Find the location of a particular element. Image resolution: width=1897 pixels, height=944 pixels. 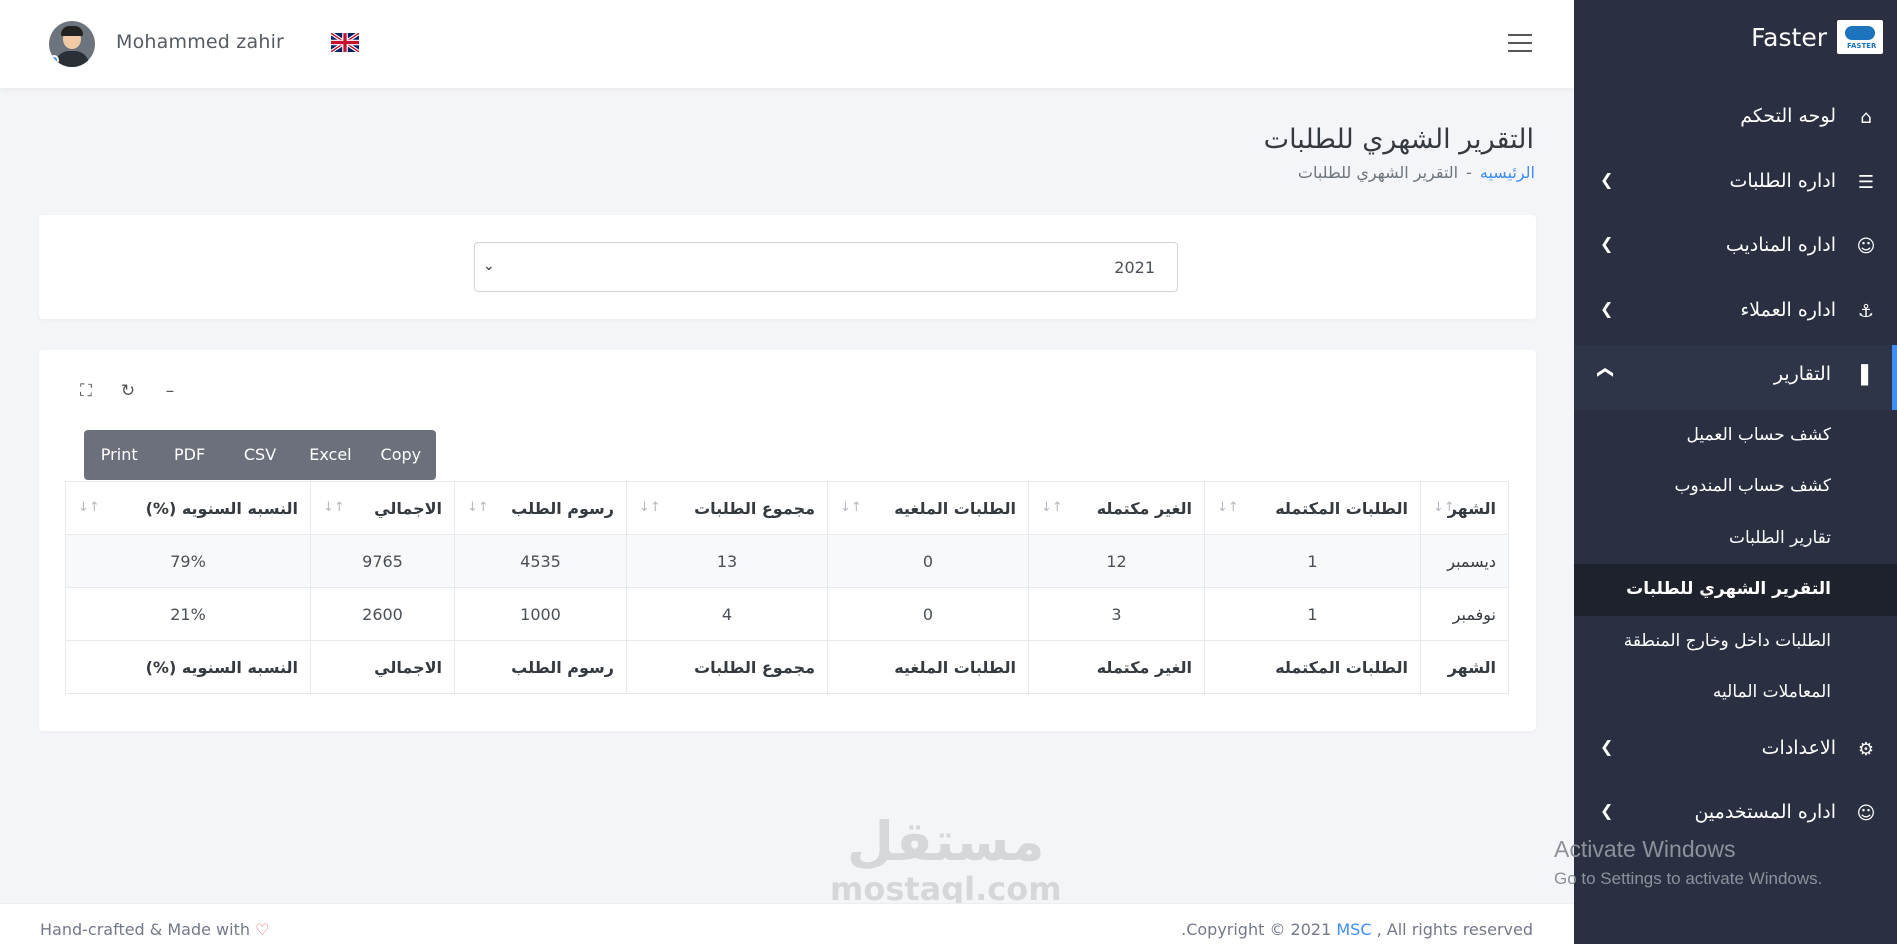

table-cell: 9765 is located at coordinates (382, 561).